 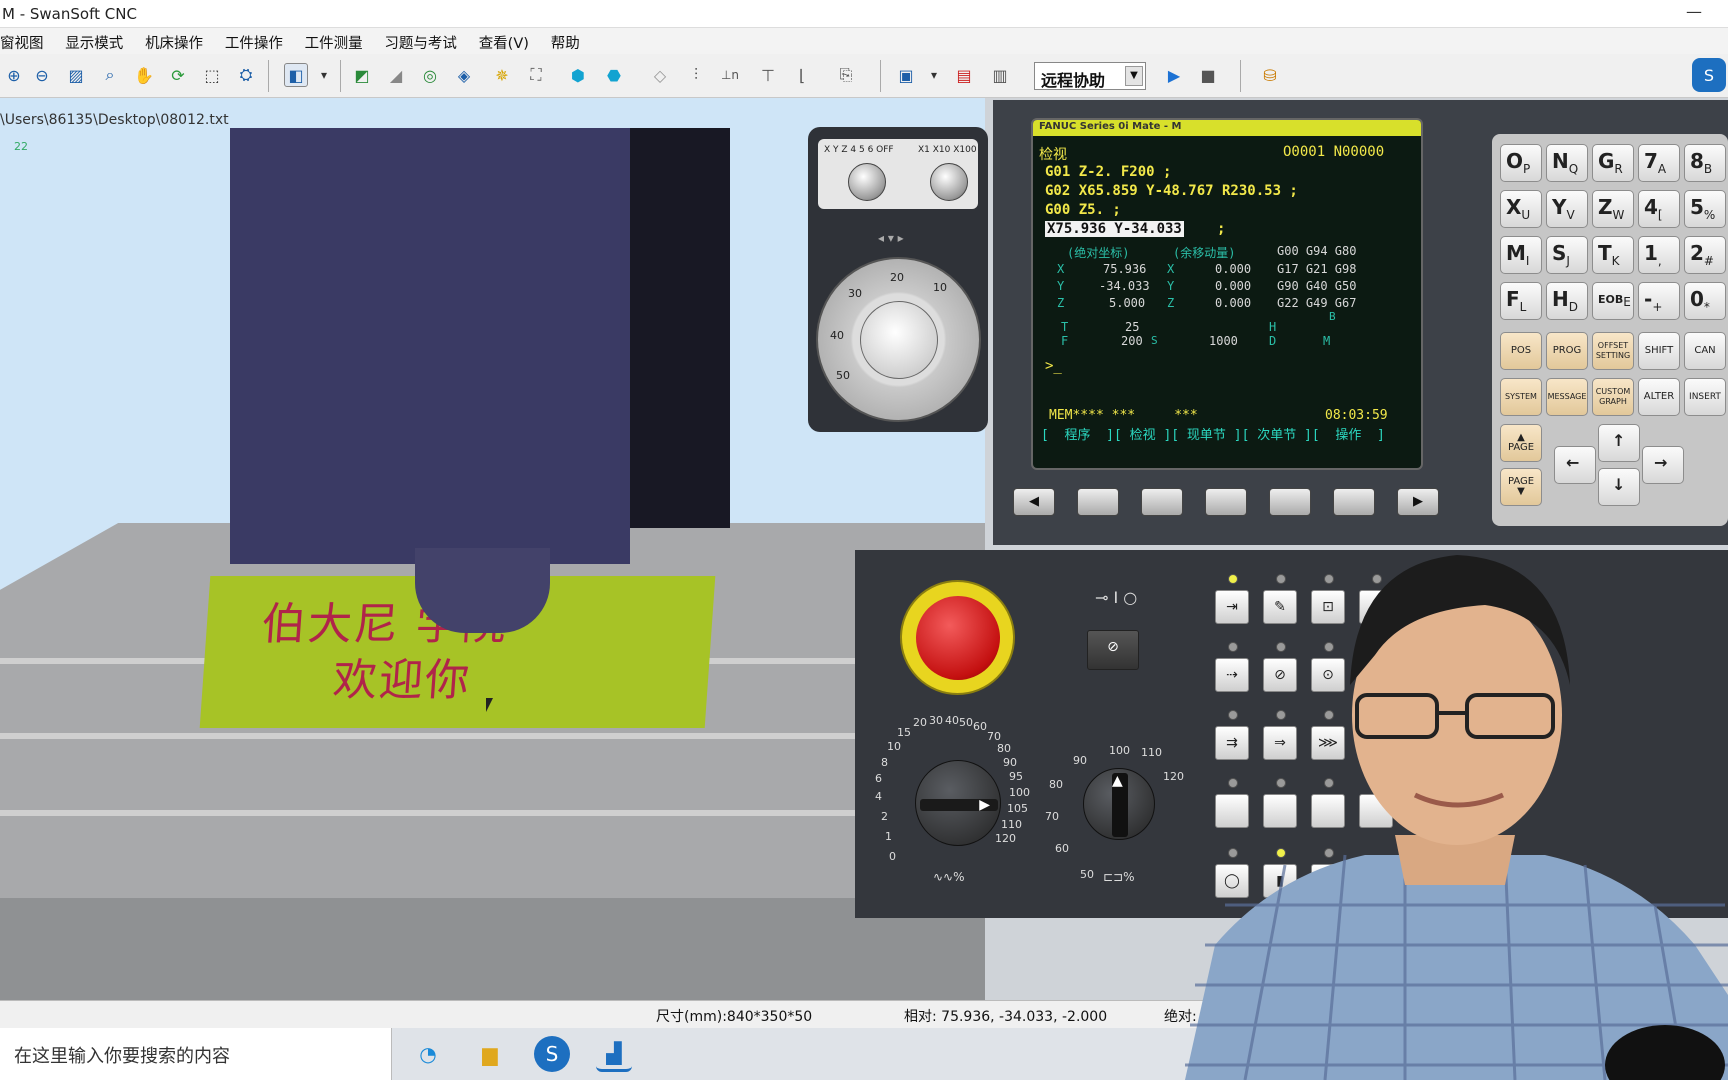 I want to click on emergency-stop-button, so click(x=957, y=637).